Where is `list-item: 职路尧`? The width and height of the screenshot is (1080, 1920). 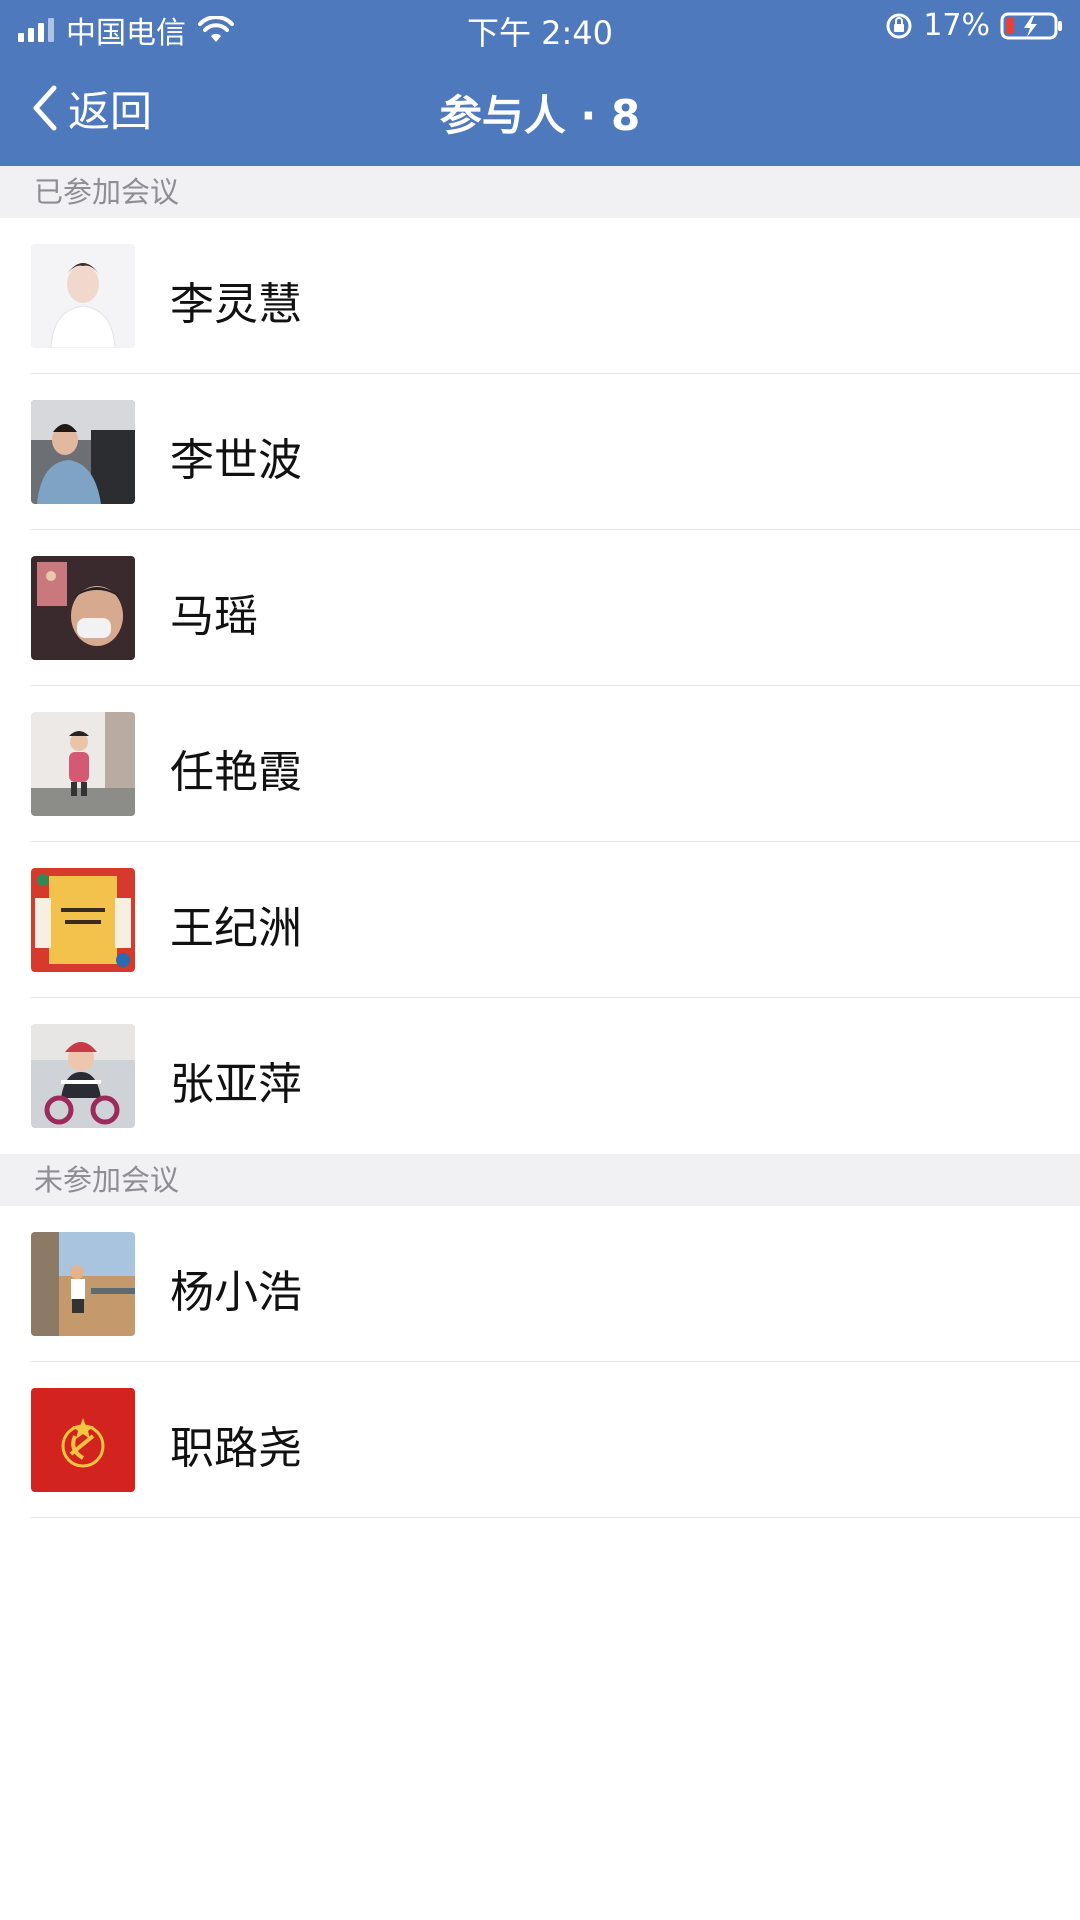 list-item: 职路尧 is located at coordinates (540, 1440).